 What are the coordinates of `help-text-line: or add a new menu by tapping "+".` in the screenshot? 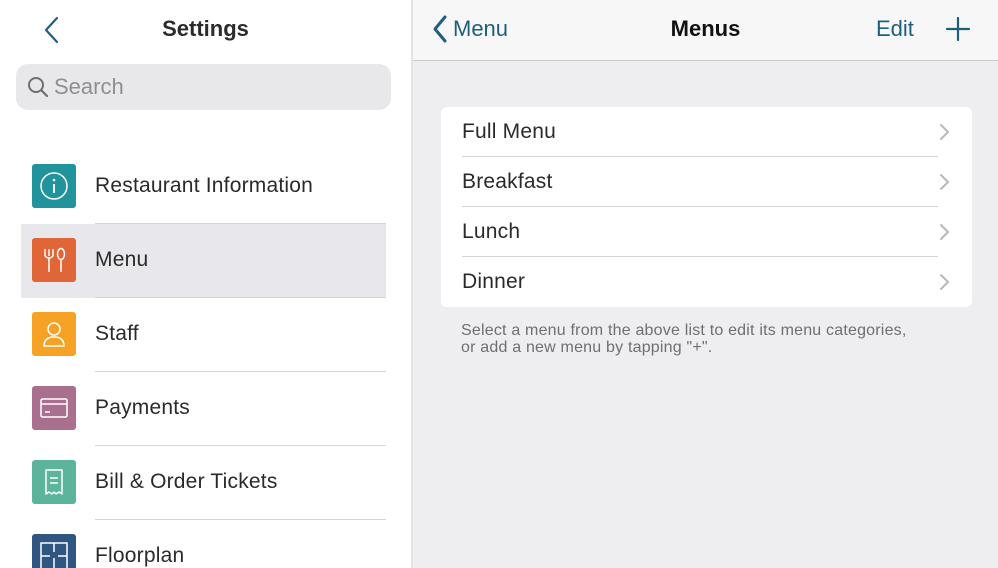 It's located at (587, 347).